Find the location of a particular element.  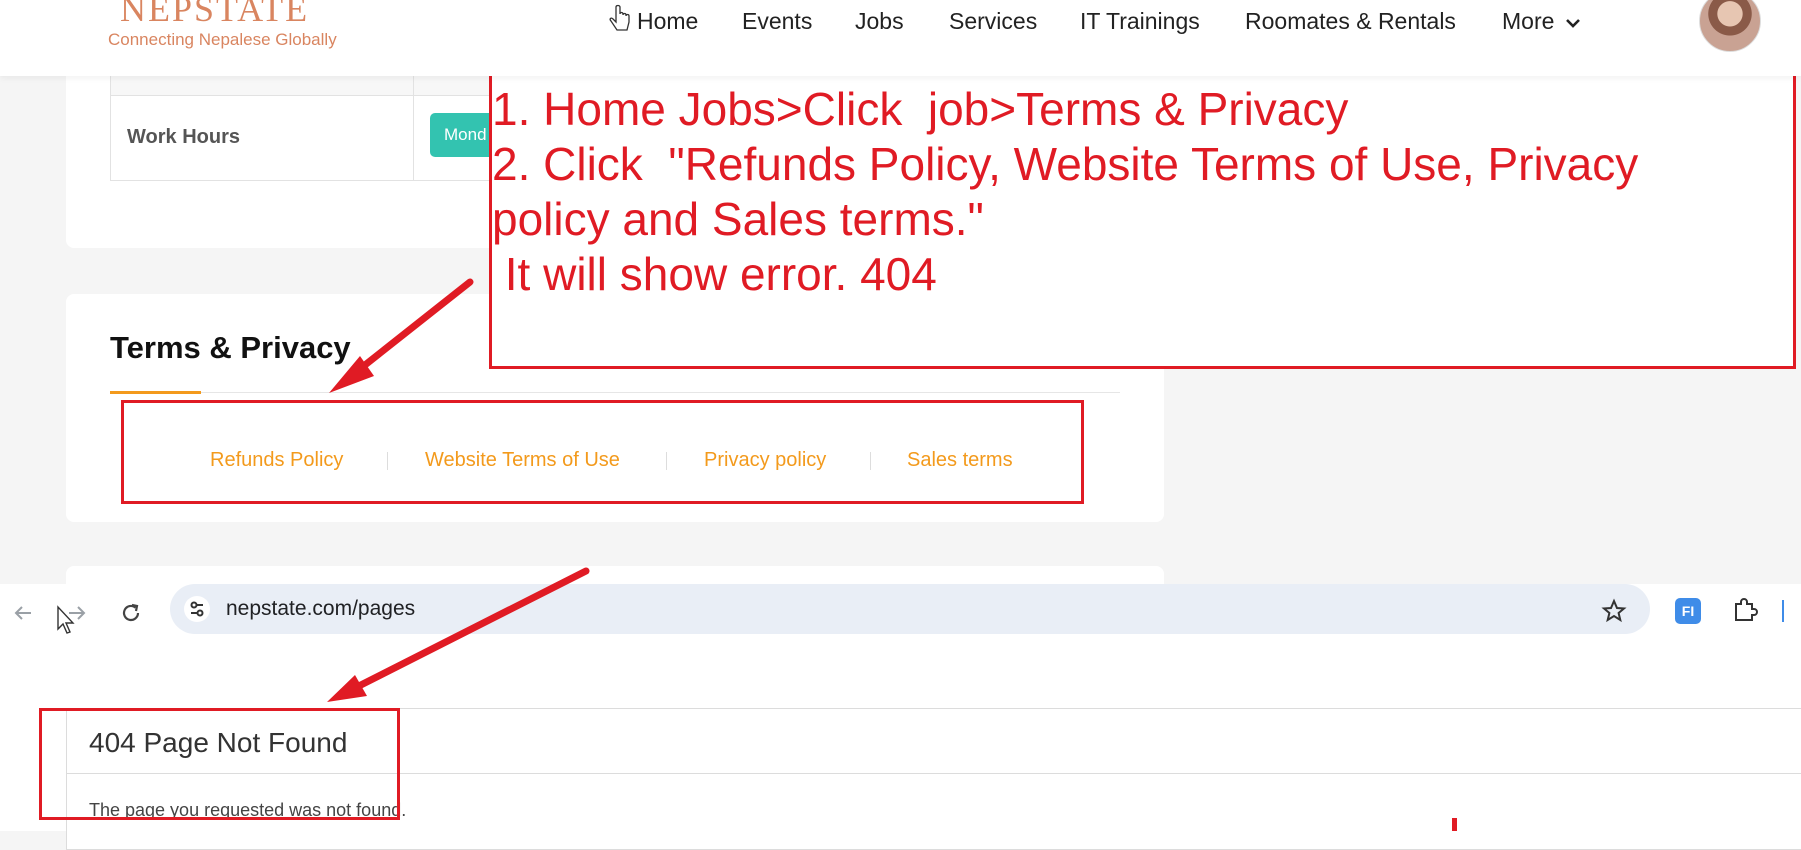

annotation-mark is located at coordinates (1454, 824).